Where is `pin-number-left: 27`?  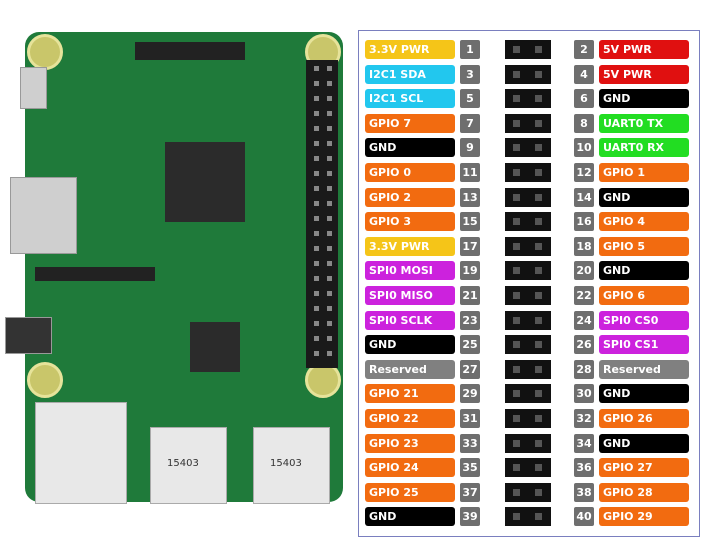
pin-number-left: 27 is located at coordinates (470, 369).